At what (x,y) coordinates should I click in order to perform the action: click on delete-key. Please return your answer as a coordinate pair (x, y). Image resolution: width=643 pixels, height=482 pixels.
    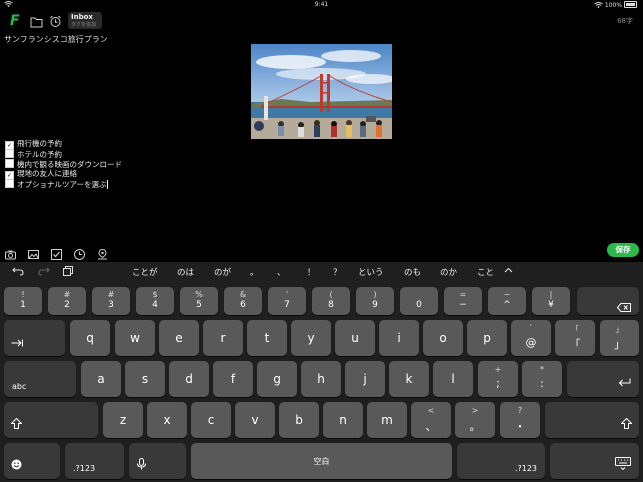
    Looking at the image, I should click on (608, 301).